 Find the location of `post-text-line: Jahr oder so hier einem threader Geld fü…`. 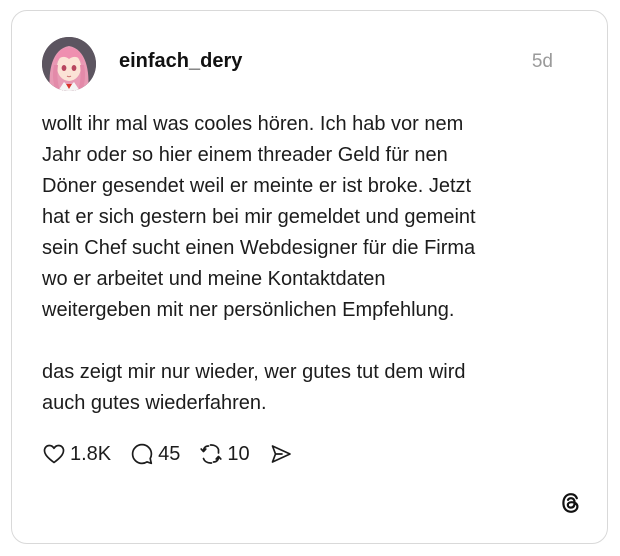

post-text-line: Jahr oder so hier einem threader Geld fü… is located at coordinates (245, 155).